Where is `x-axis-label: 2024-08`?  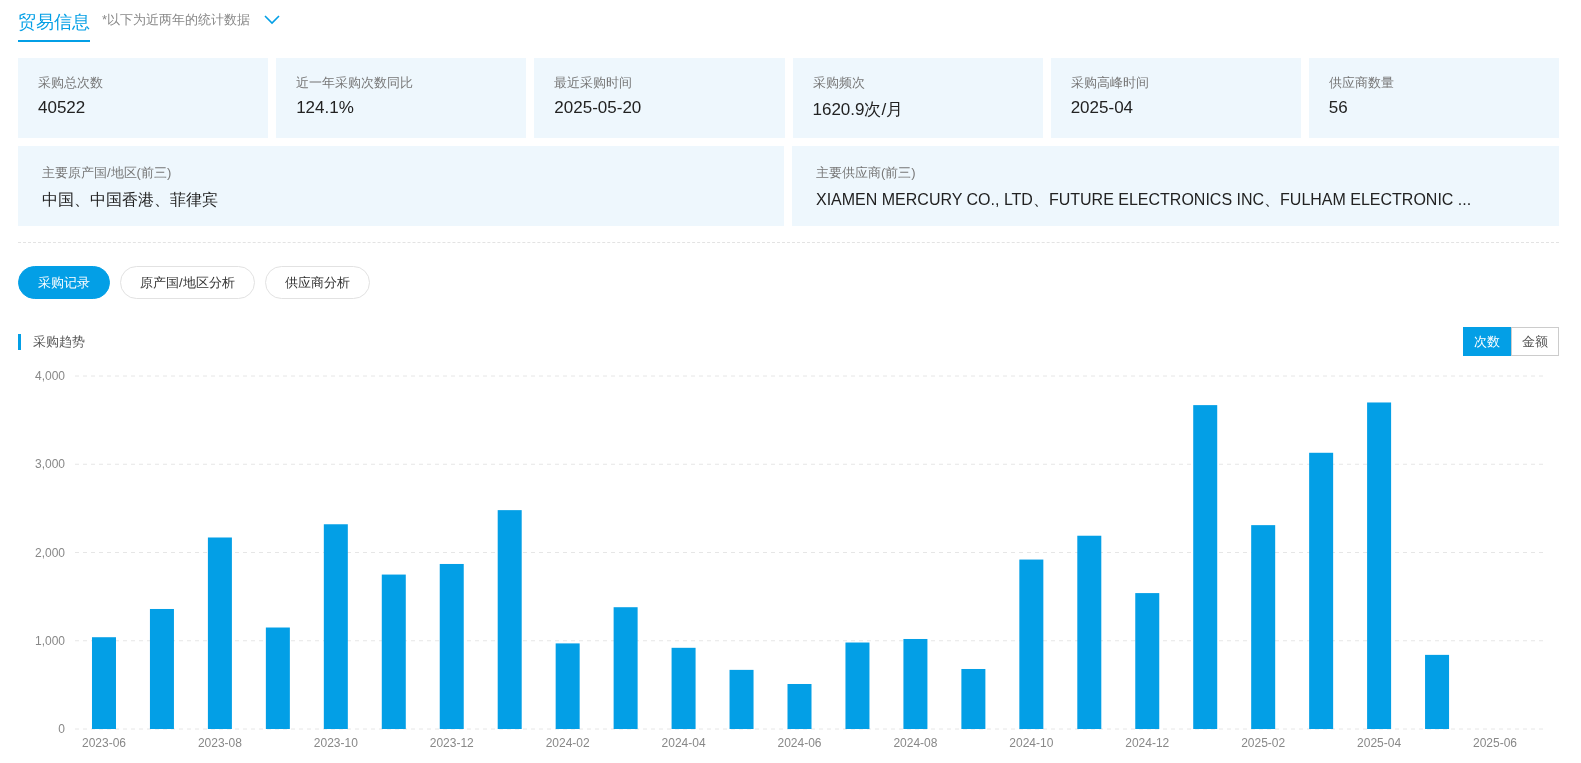
x-axis-label: 2024-08 is located at coordinates (915, 743).